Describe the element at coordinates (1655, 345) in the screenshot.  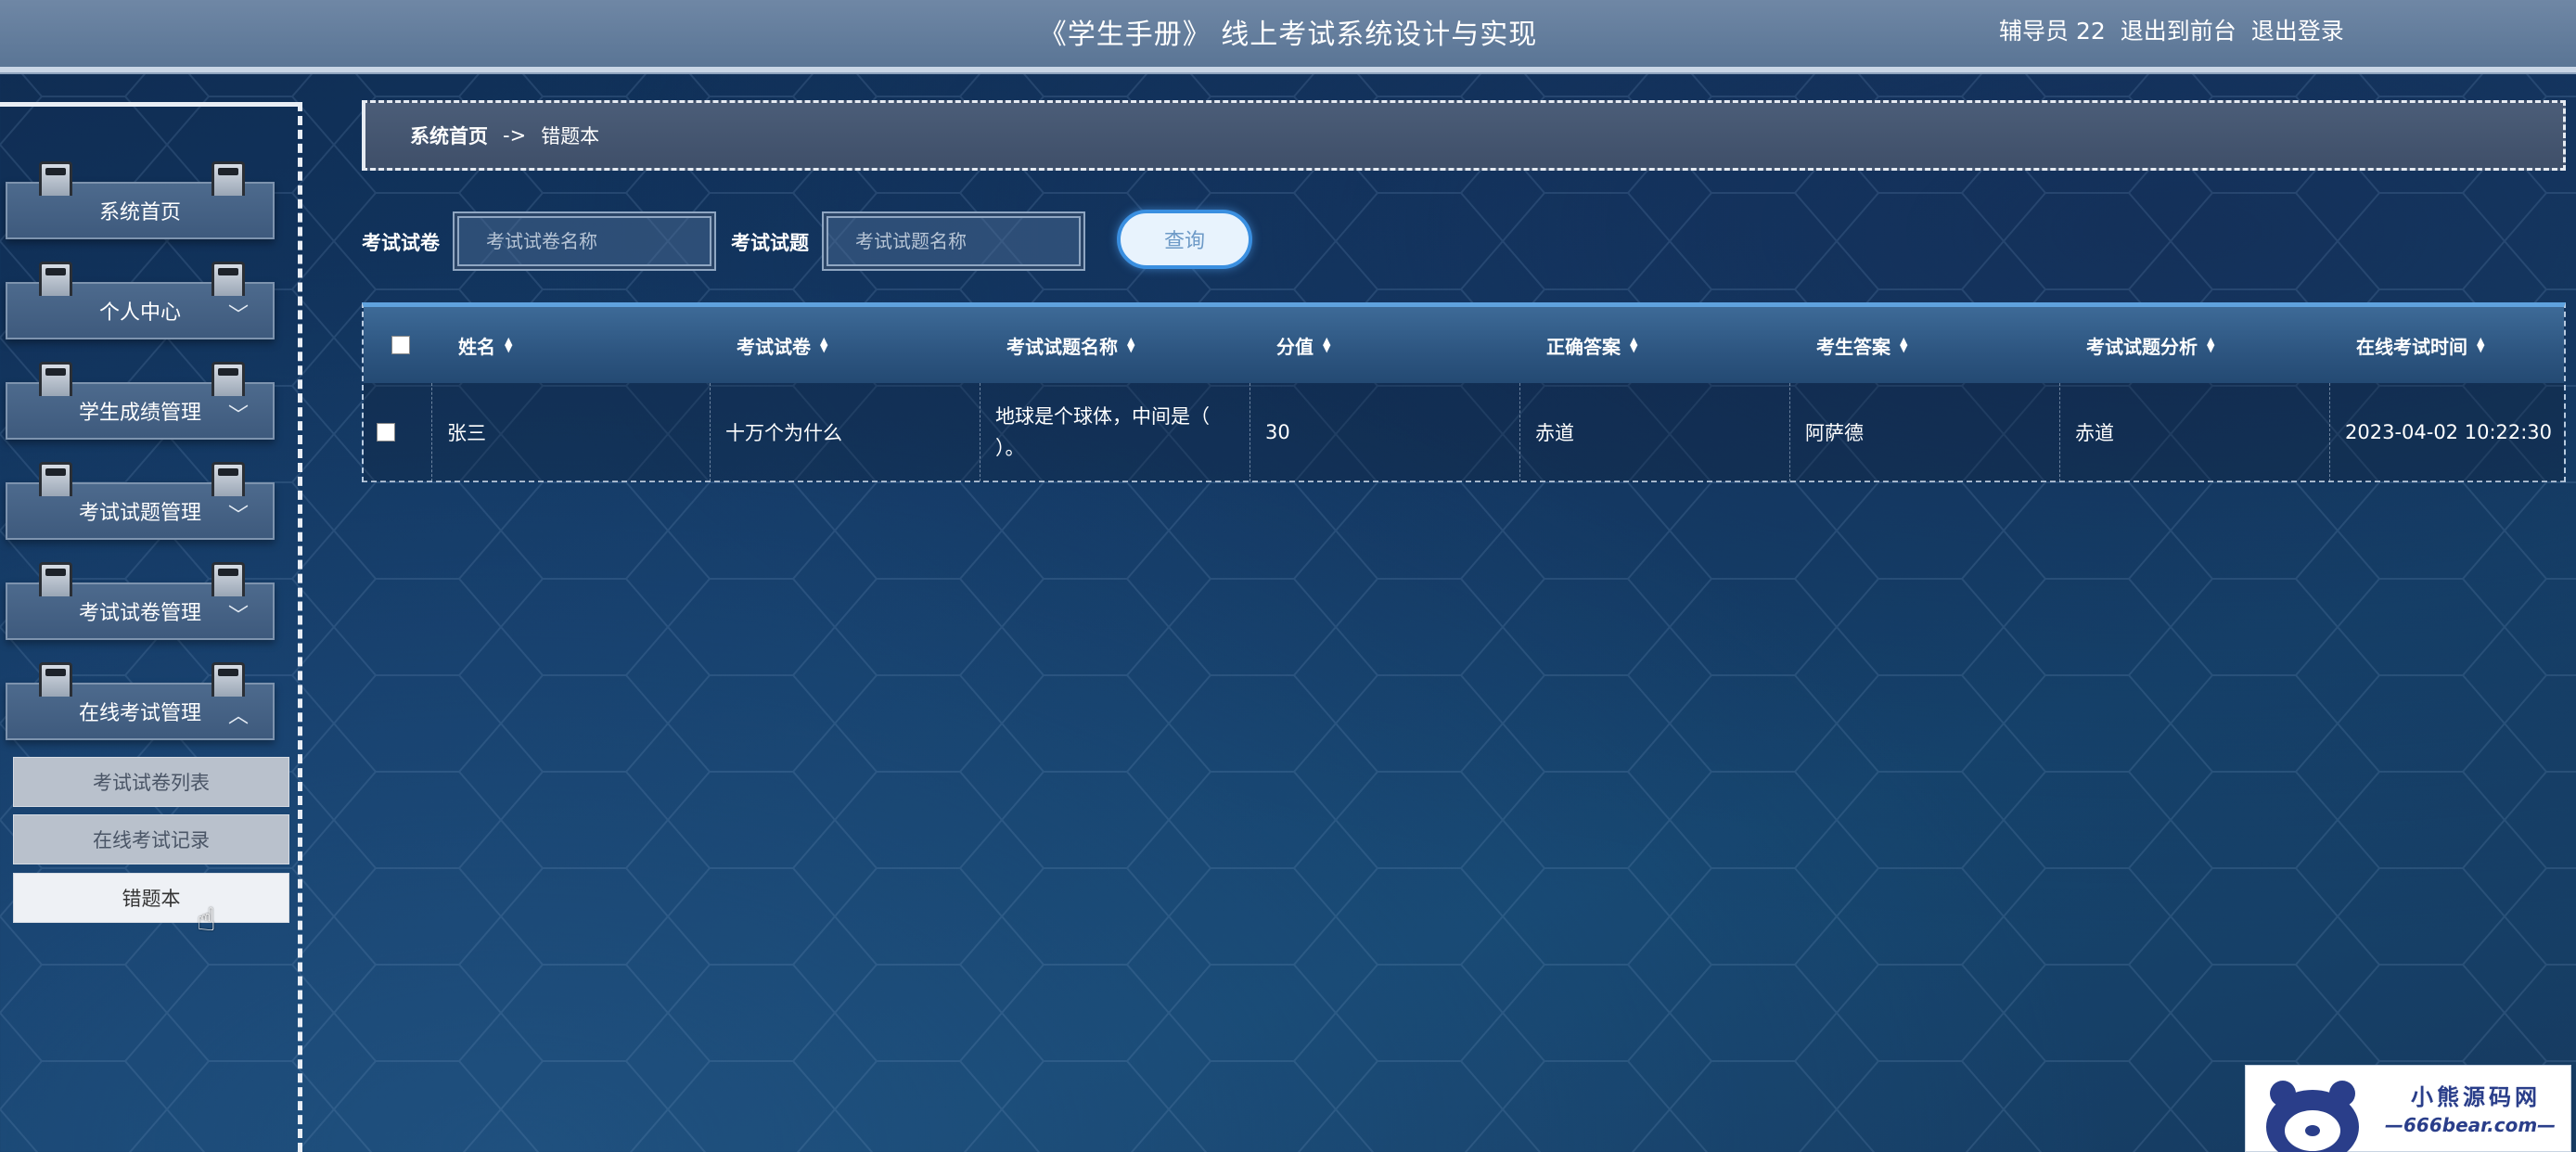
I see `column-header-correct-answer: 正确答案 ▲ ▼` at that location.